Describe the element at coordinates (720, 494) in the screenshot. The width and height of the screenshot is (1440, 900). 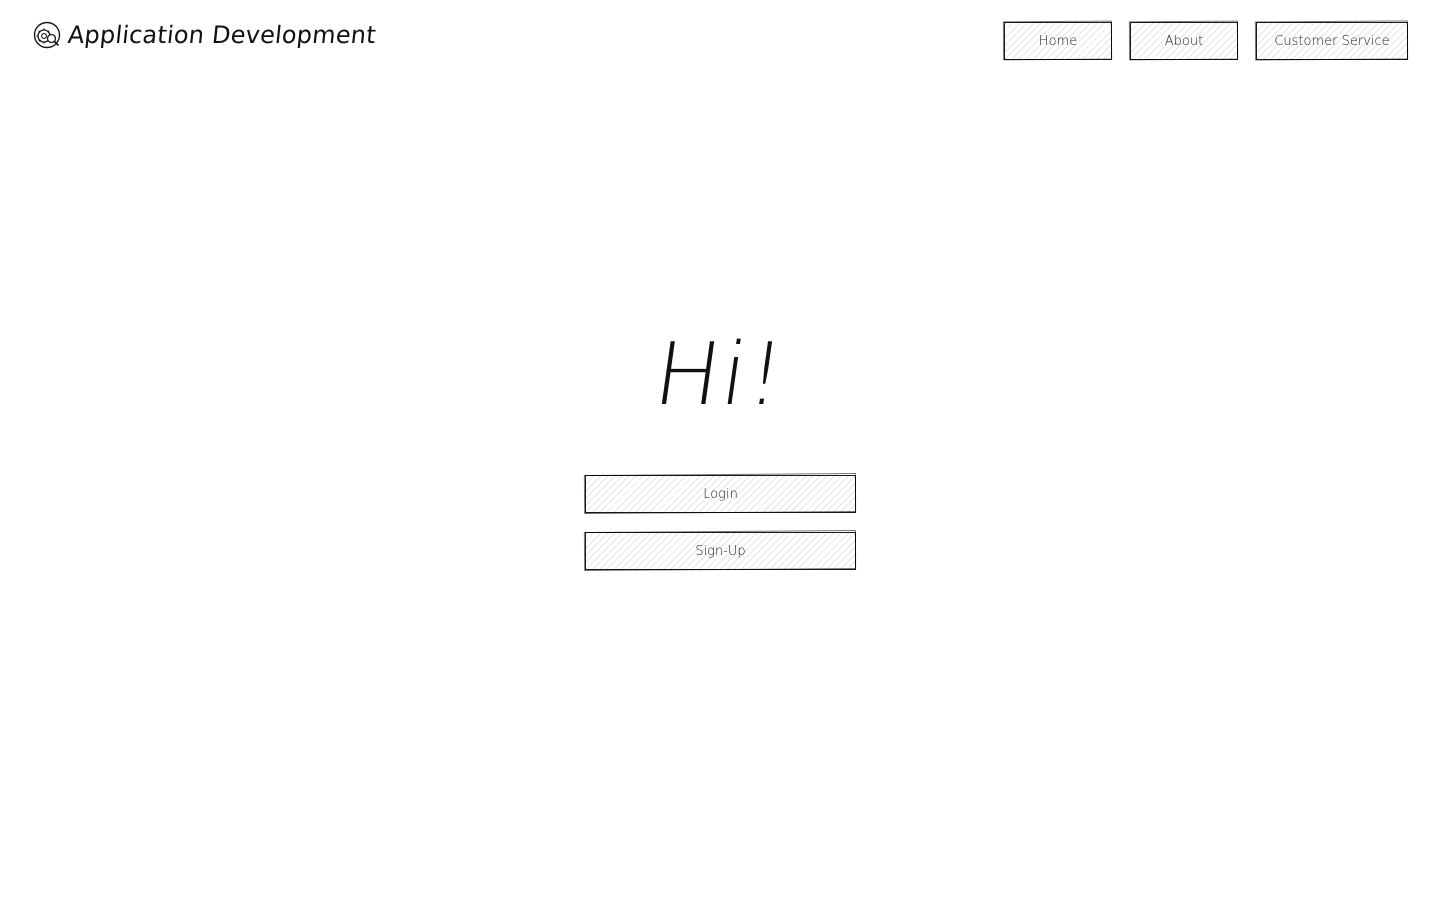
I see `login-button: Login` at that location.